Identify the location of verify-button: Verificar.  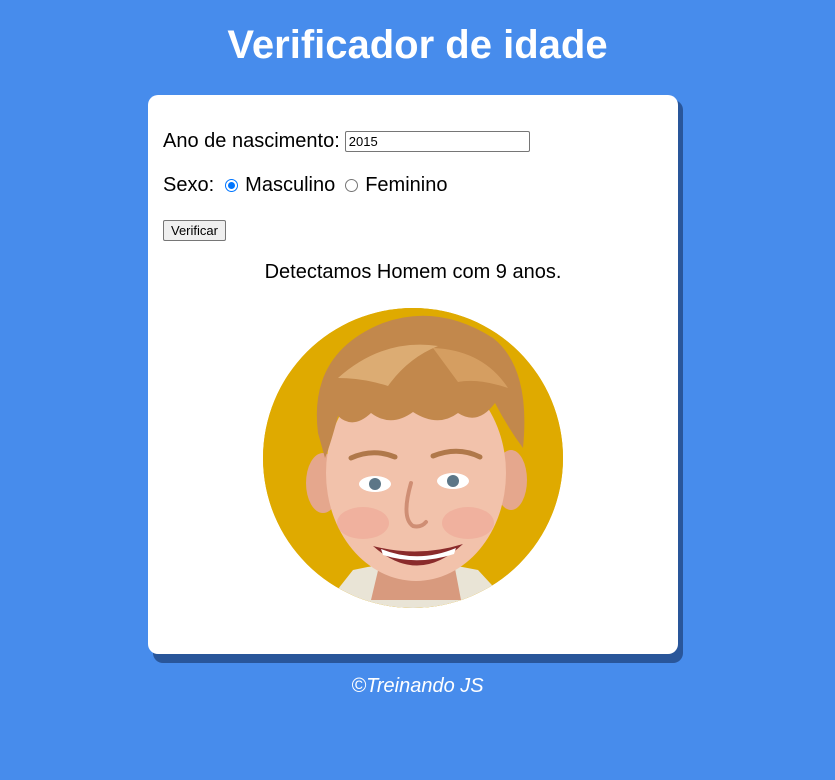
(194, 230).